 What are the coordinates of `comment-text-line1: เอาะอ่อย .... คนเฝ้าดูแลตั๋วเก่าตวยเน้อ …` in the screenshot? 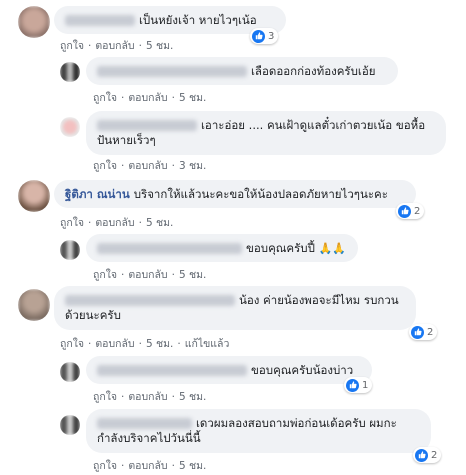 It's located at (313, 125).